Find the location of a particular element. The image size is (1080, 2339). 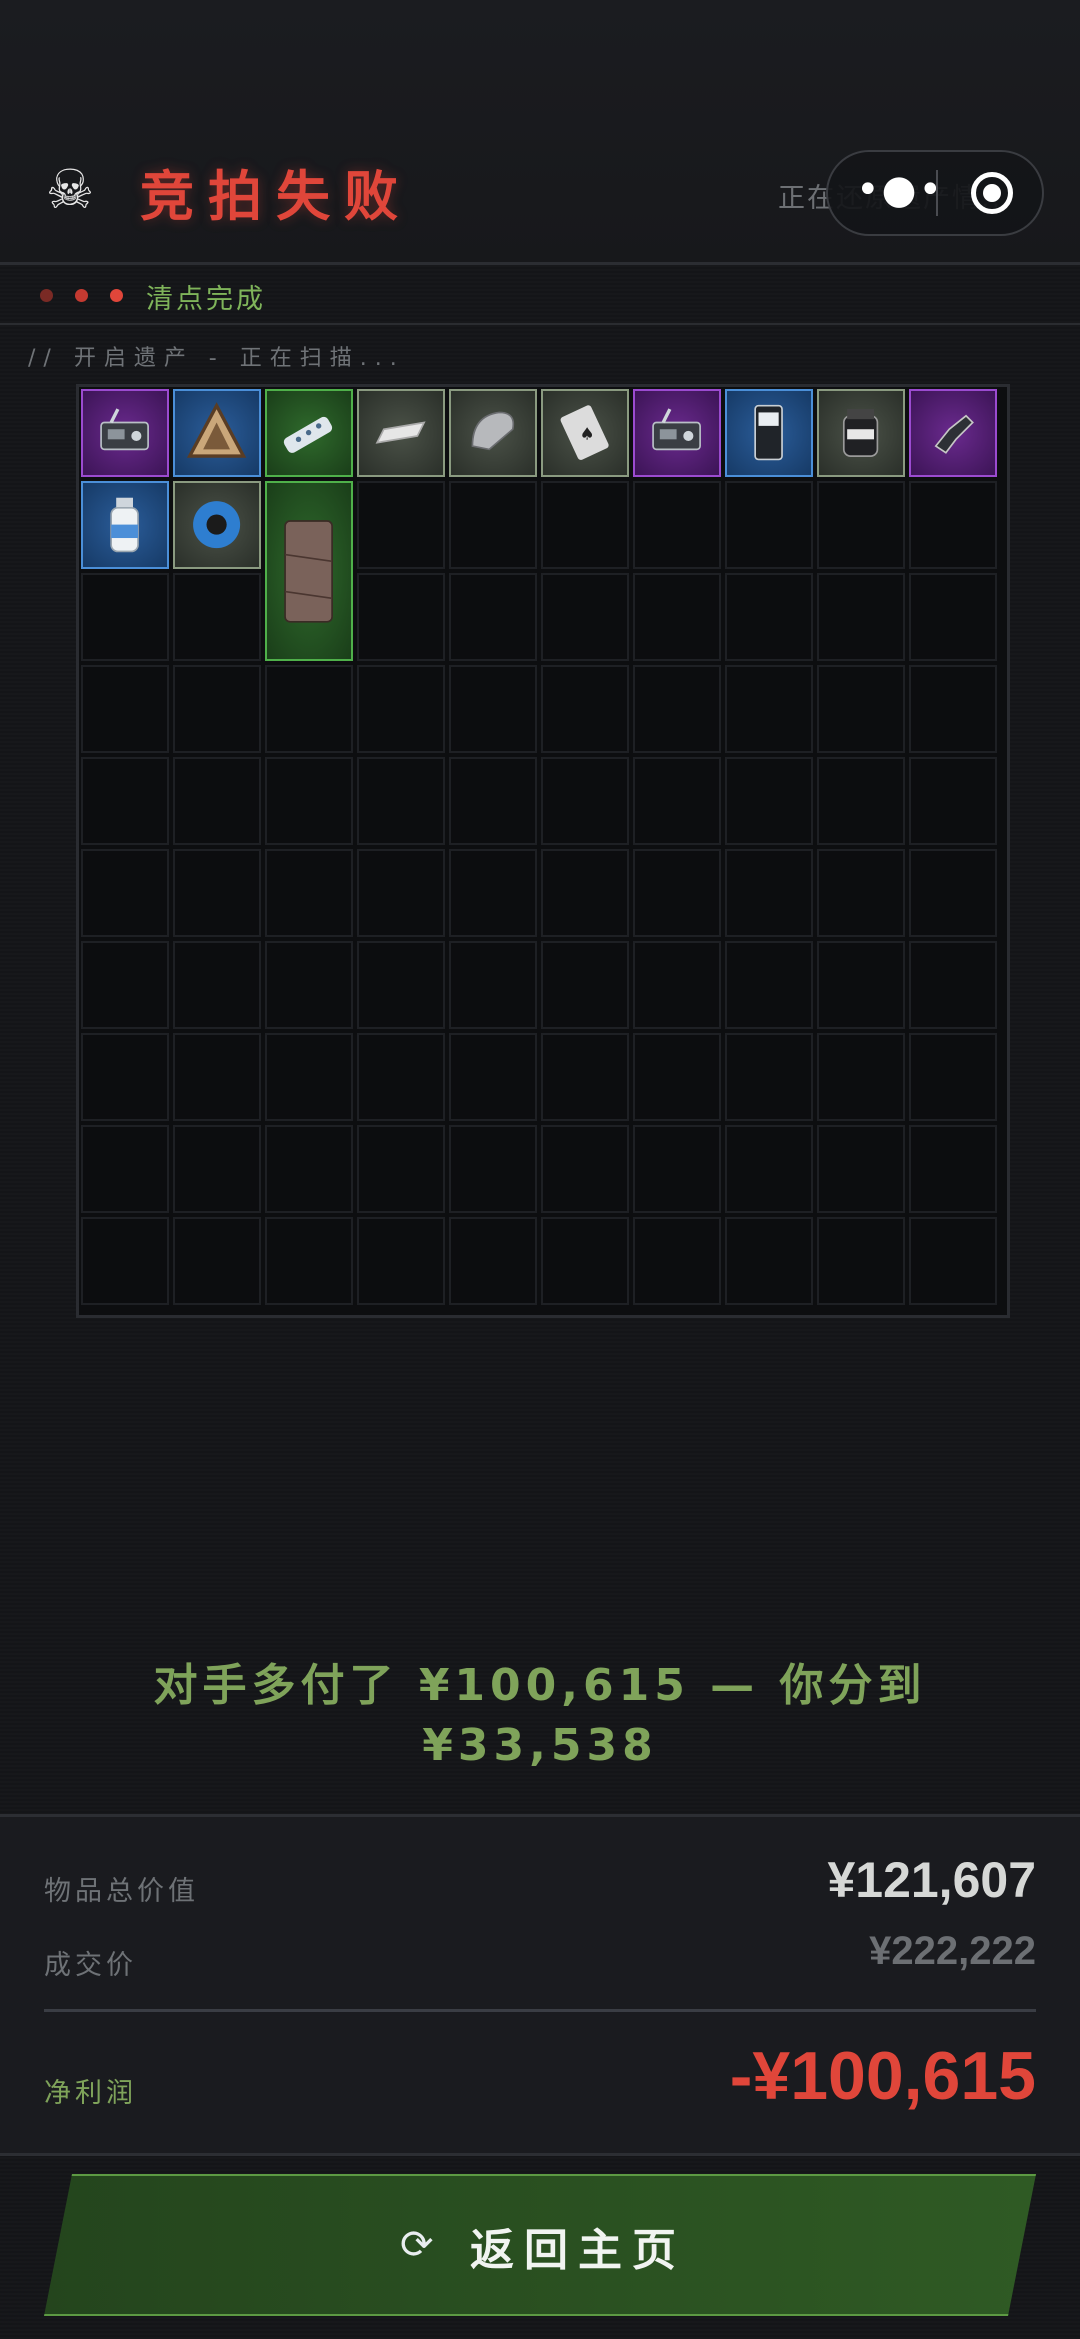

item-playing-card: ♠ is located at coordinates (585, 433).